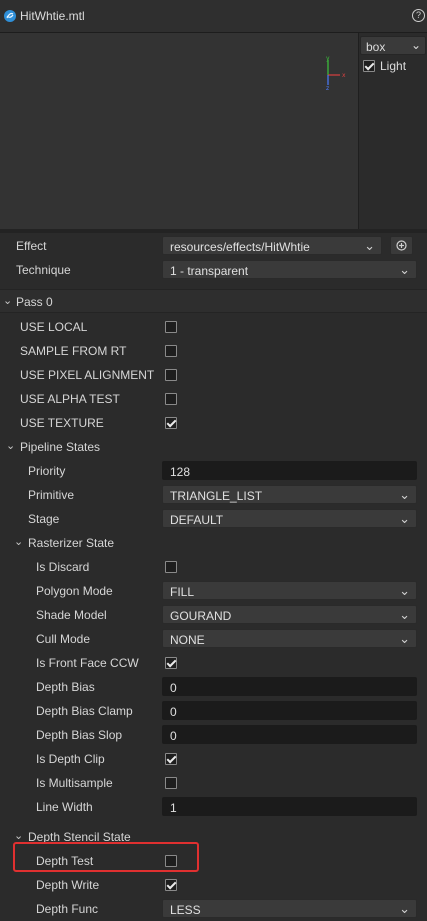 The image size is (427, 921). I want to click on stage-label: Stage, so click(44, 519).